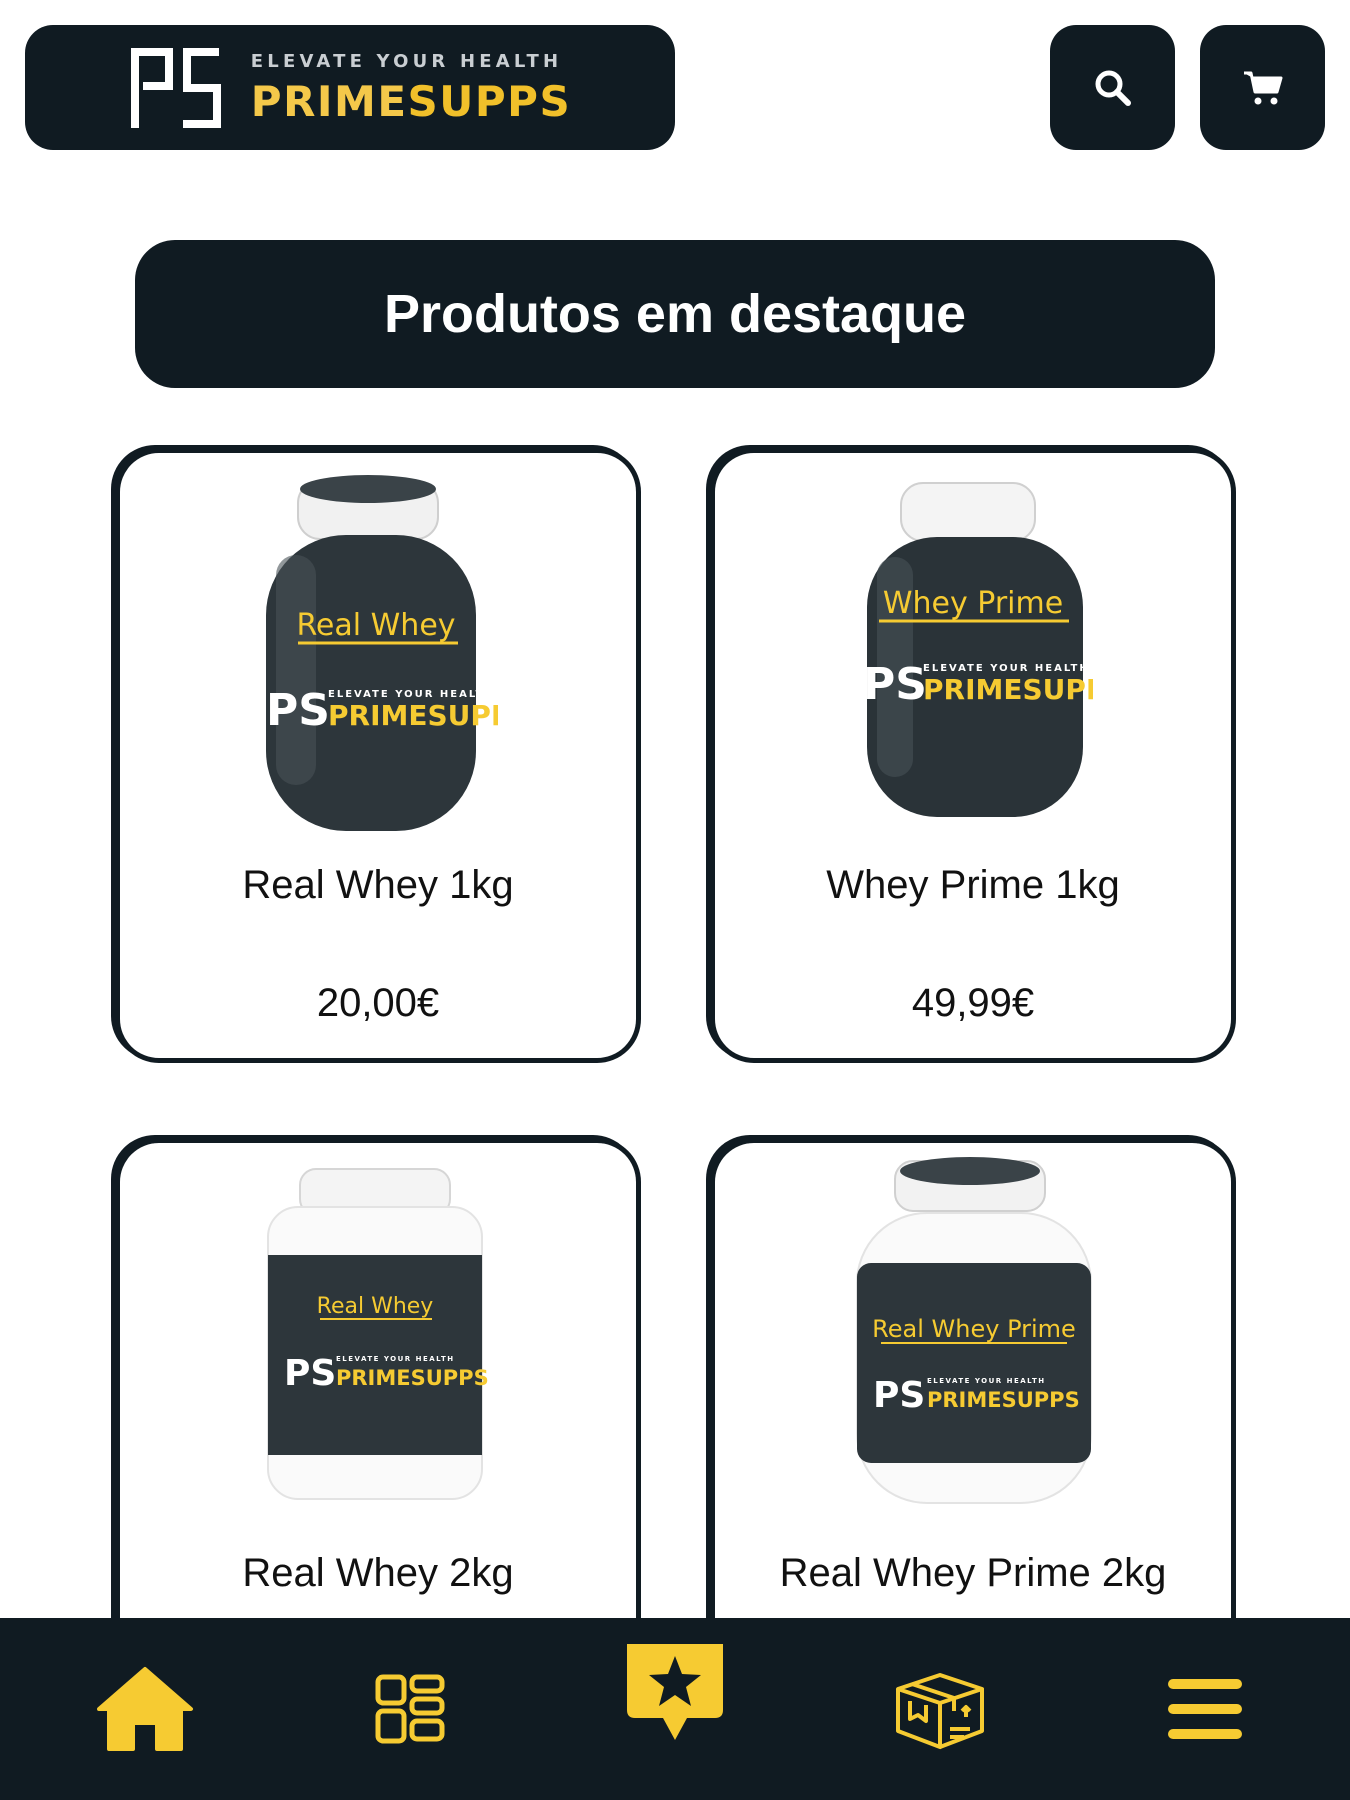  I want to click on section-title: Produtos em destaque, so click(675, 314).